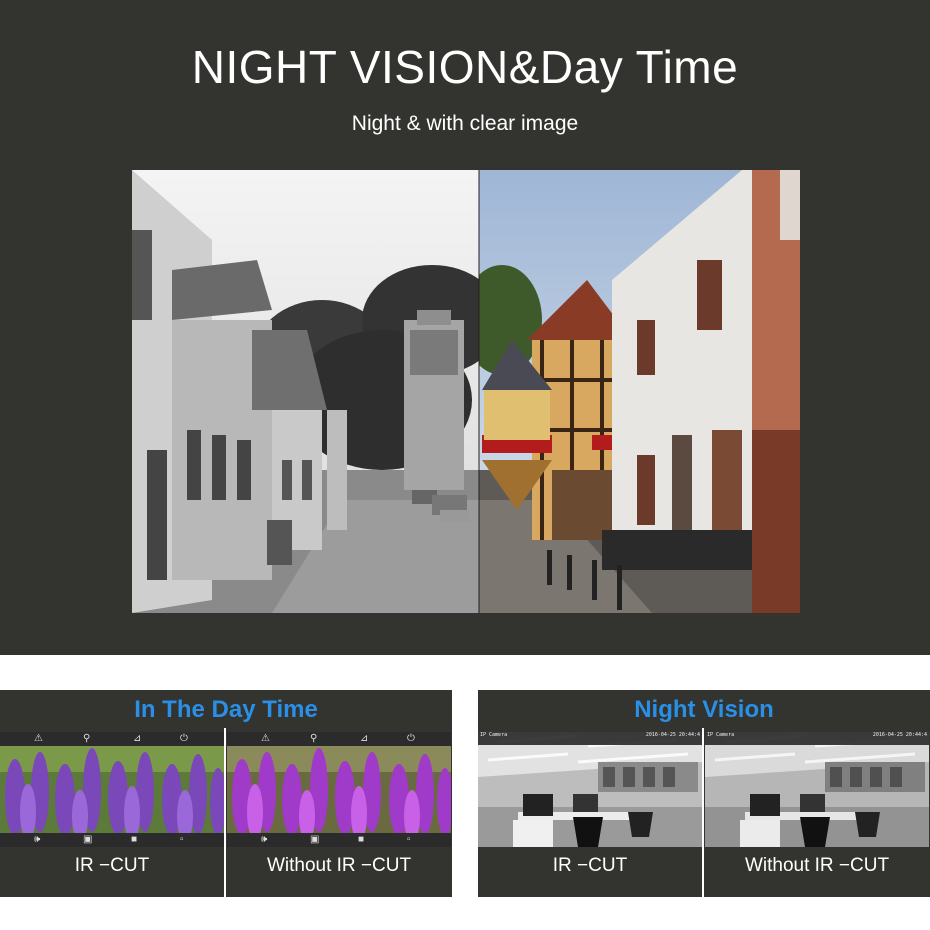 The height and width of the screenshot is (930, 930). What do you see at coordinates (590, 789) in the screenshot?
I see `office-ircut-image: IP Camera 2016-04-25 20:44:4` at bounding box center [590, 789].